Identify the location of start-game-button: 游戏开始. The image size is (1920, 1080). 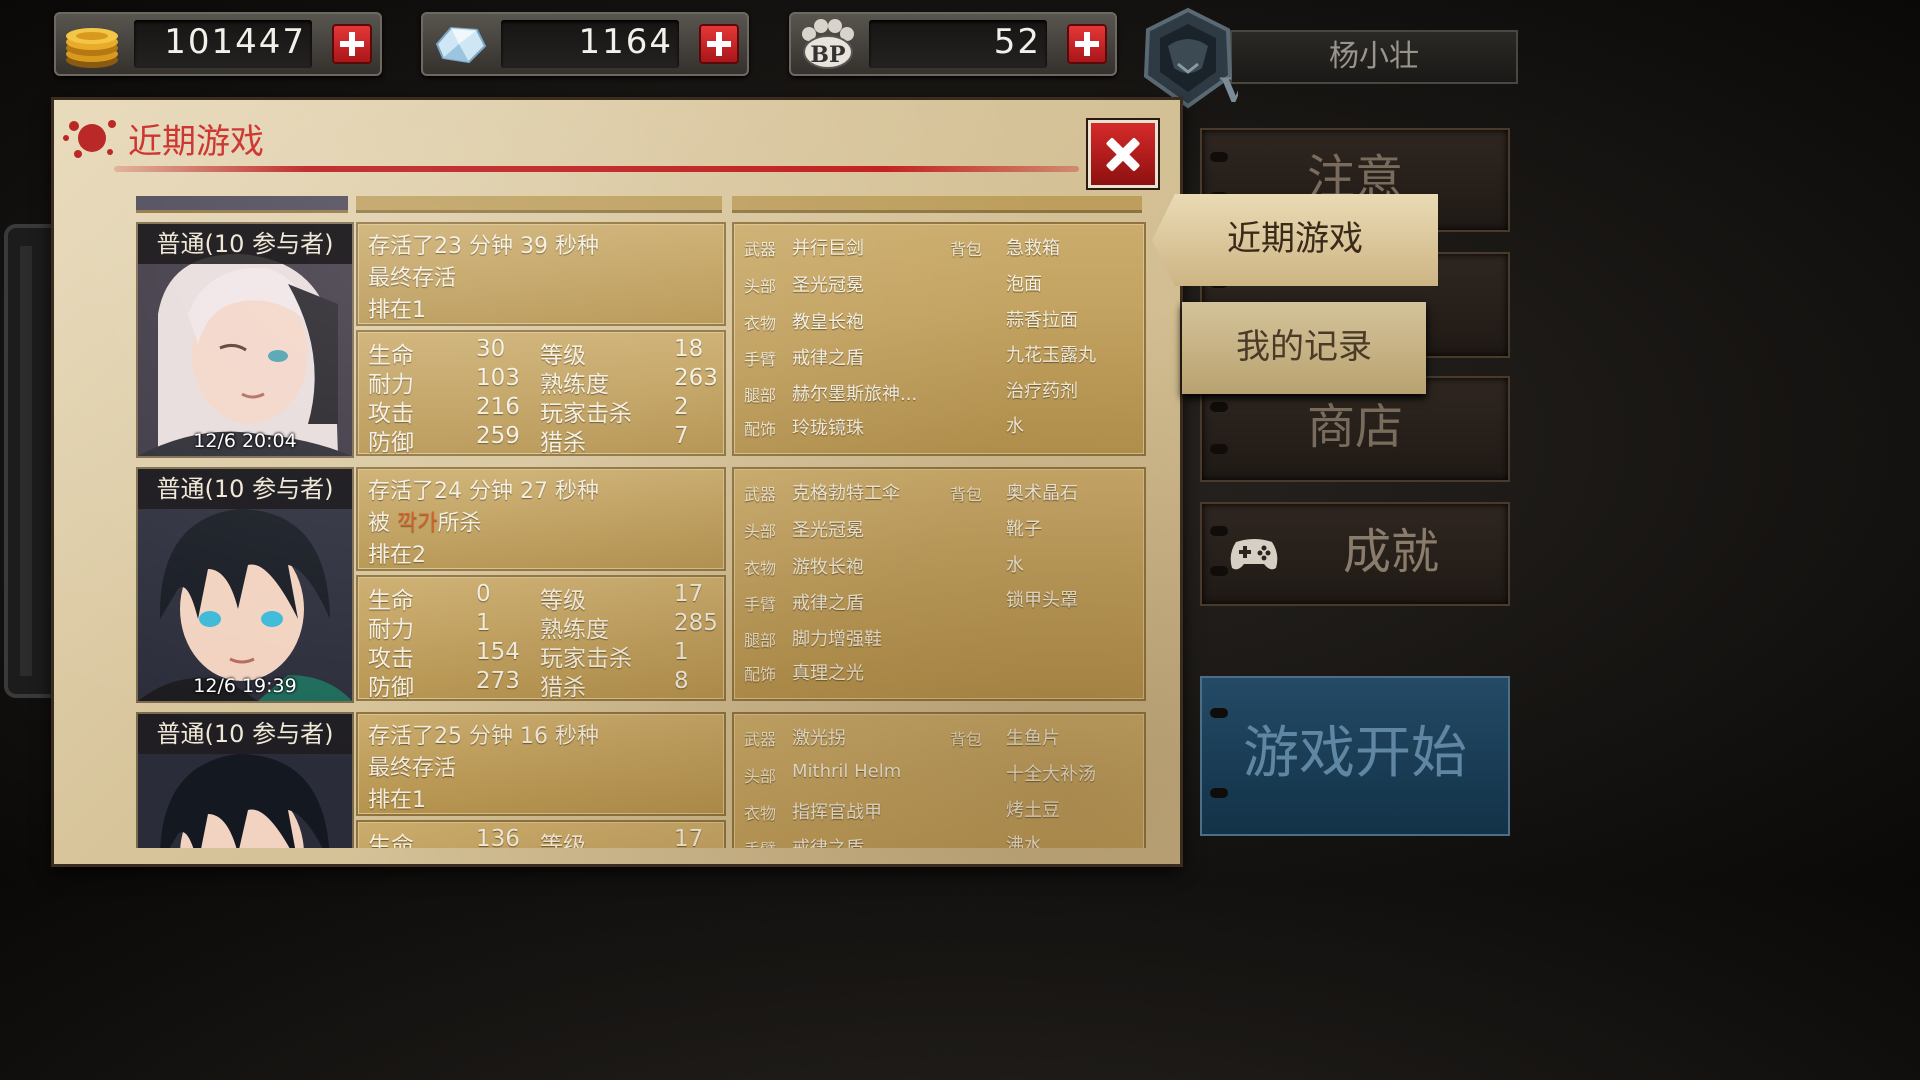
(1355, 756).